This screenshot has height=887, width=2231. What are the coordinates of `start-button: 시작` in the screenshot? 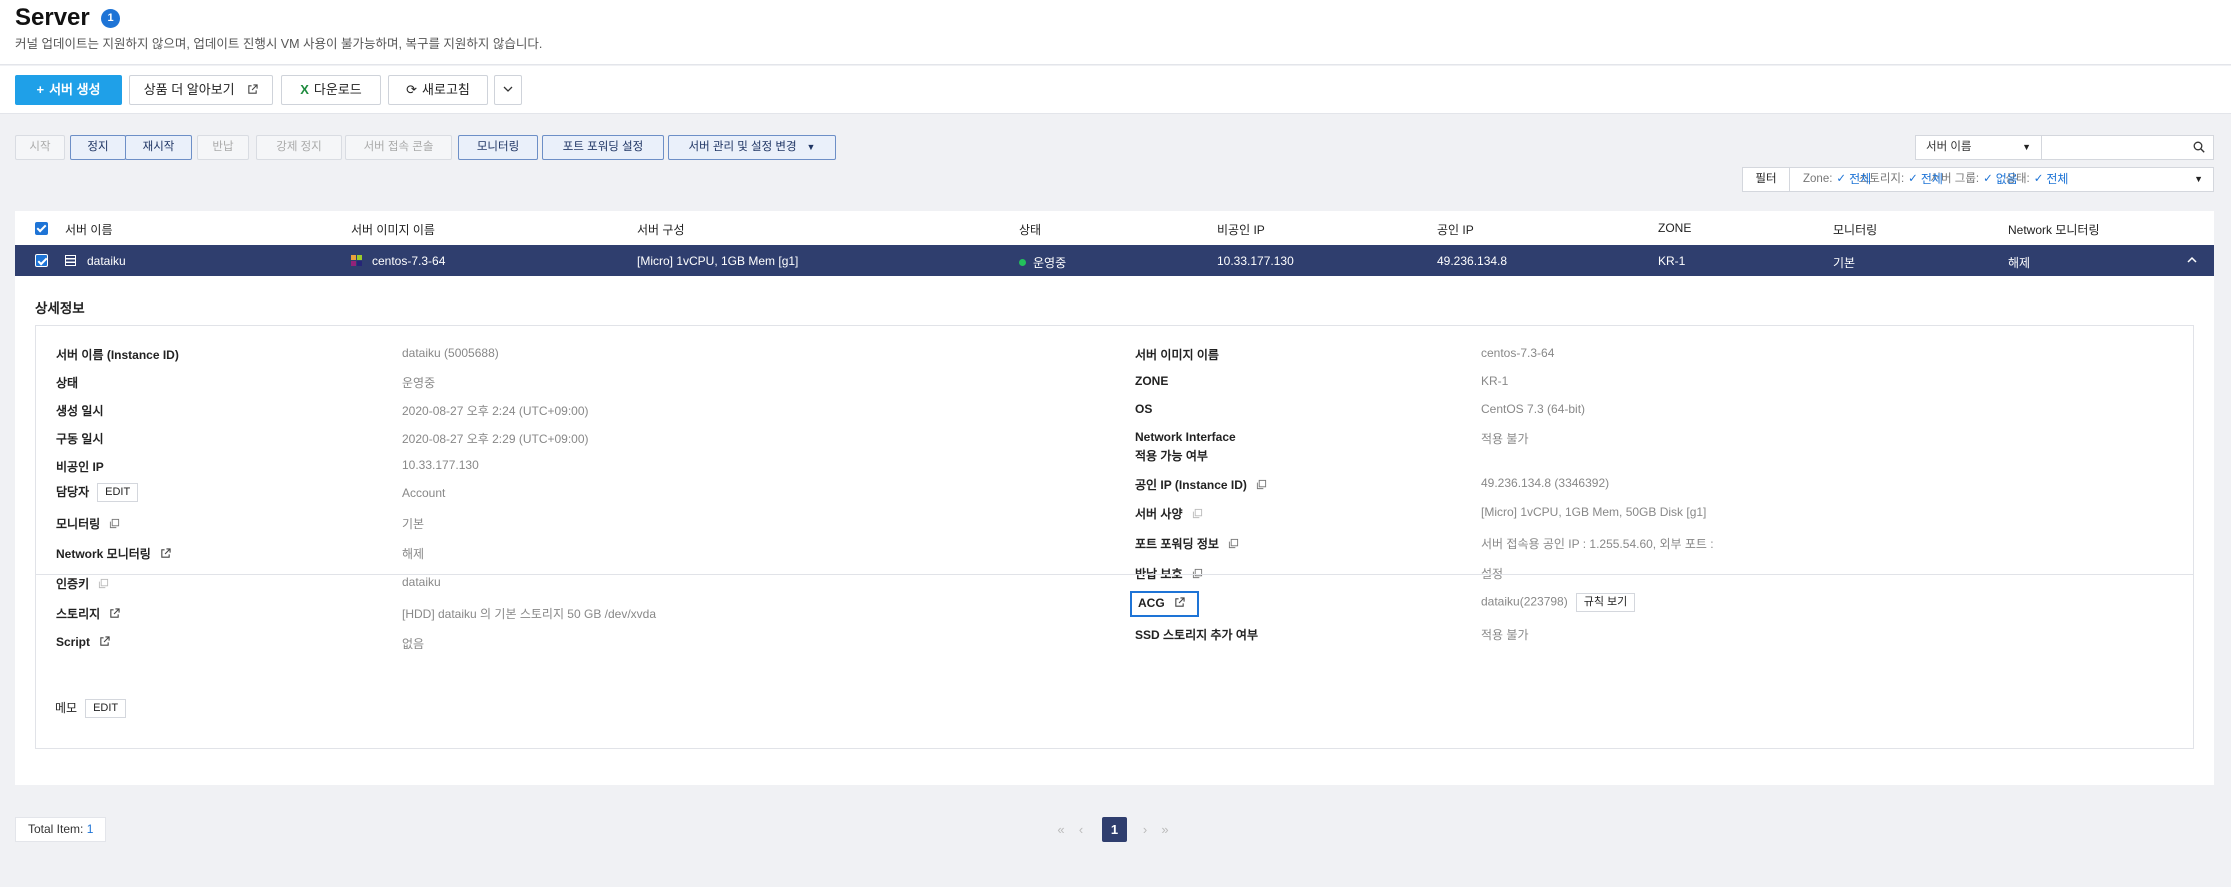 It's located at (40, 147).